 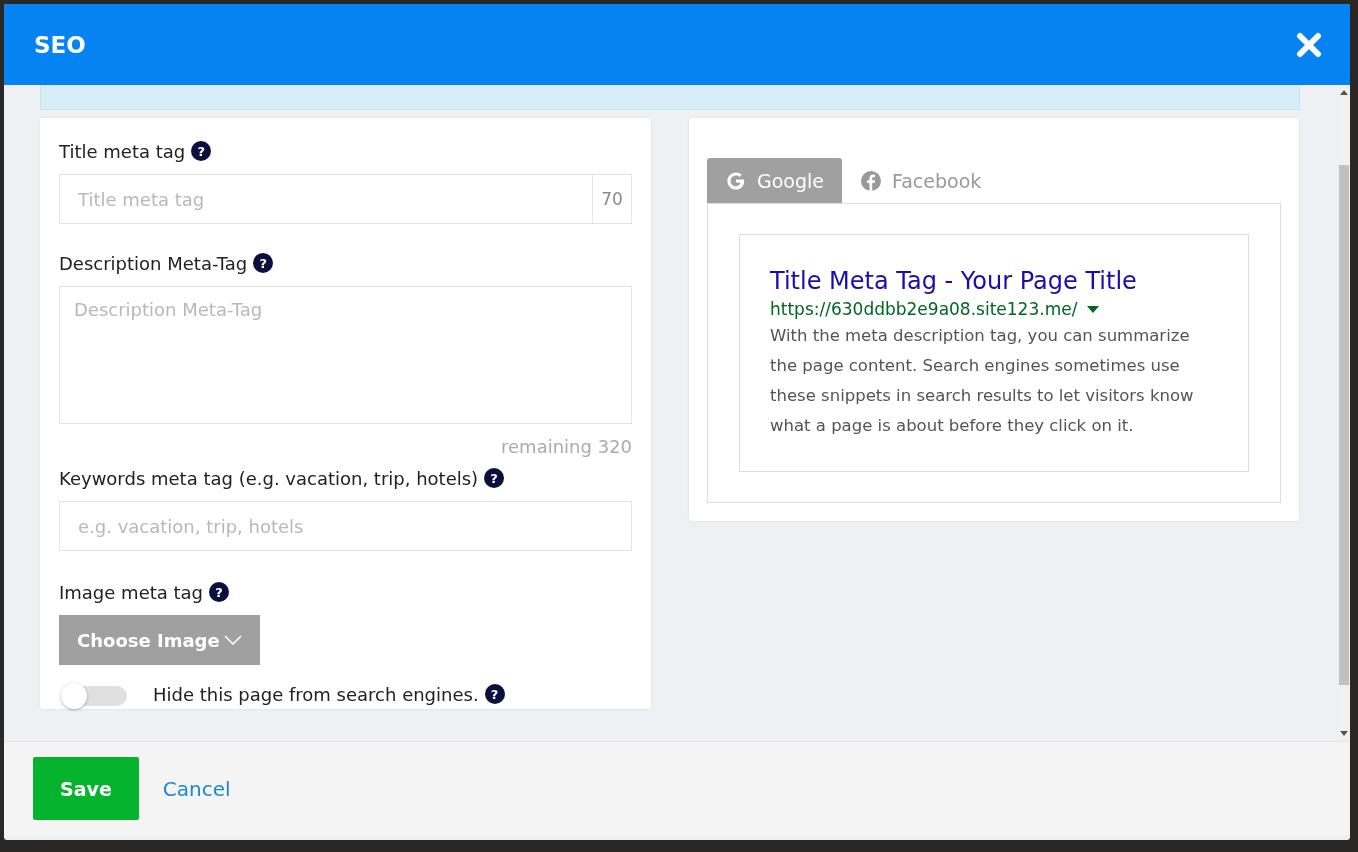 What do you see at coordinates (60, 44) in the screenshot?
I see `dialog-title: SEO` at bounding box center [60, 44].